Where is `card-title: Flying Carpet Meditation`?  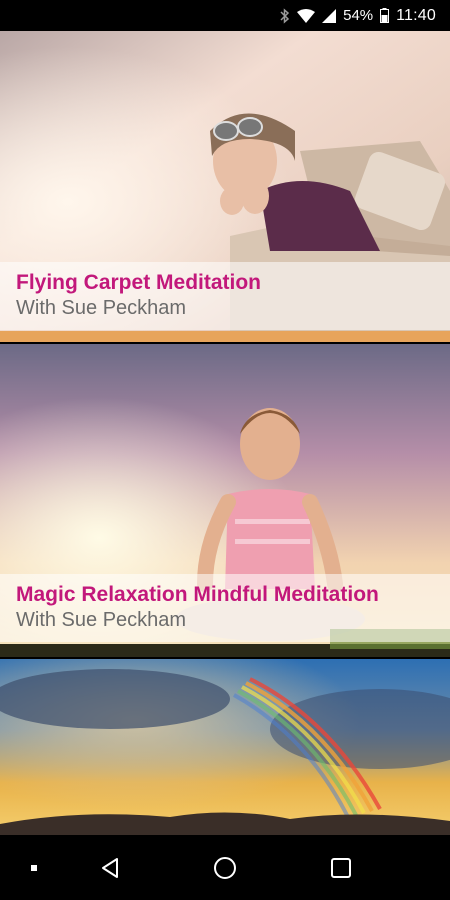 card-title: Flying Carpet Meditation is located at coordinates (139, 282).